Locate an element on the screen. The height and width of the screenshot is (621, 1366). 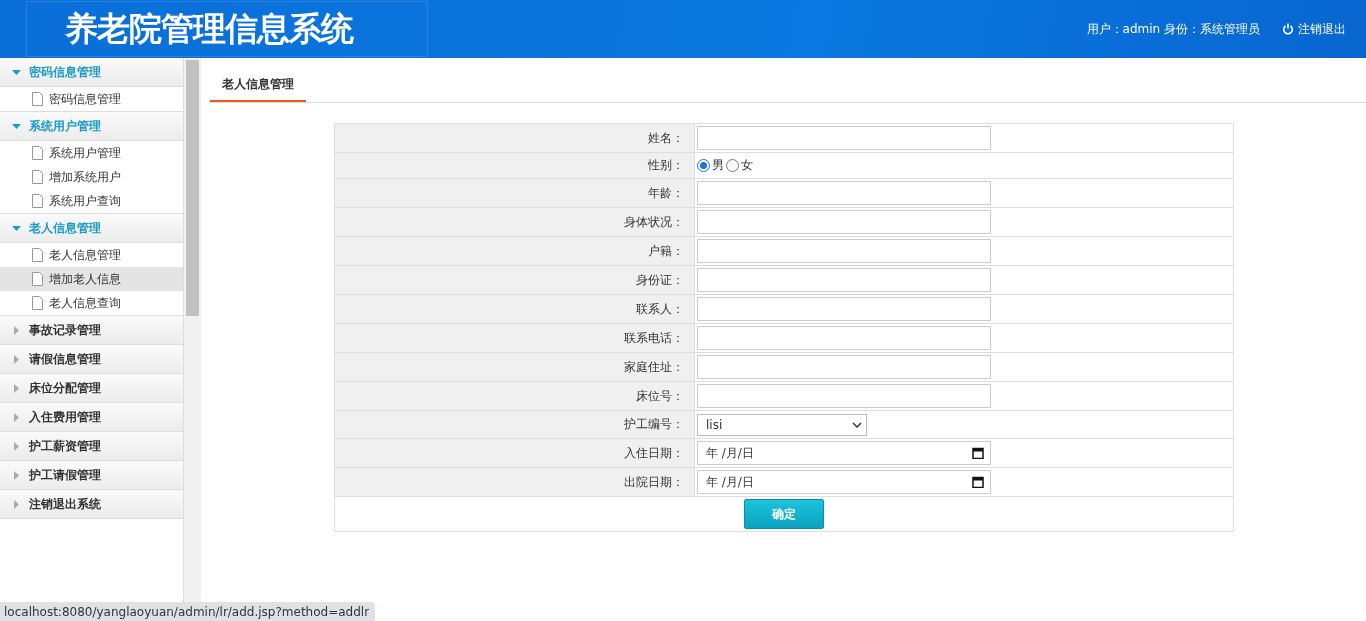
field-label: 联系电话： is located at coordinates (654, 338).